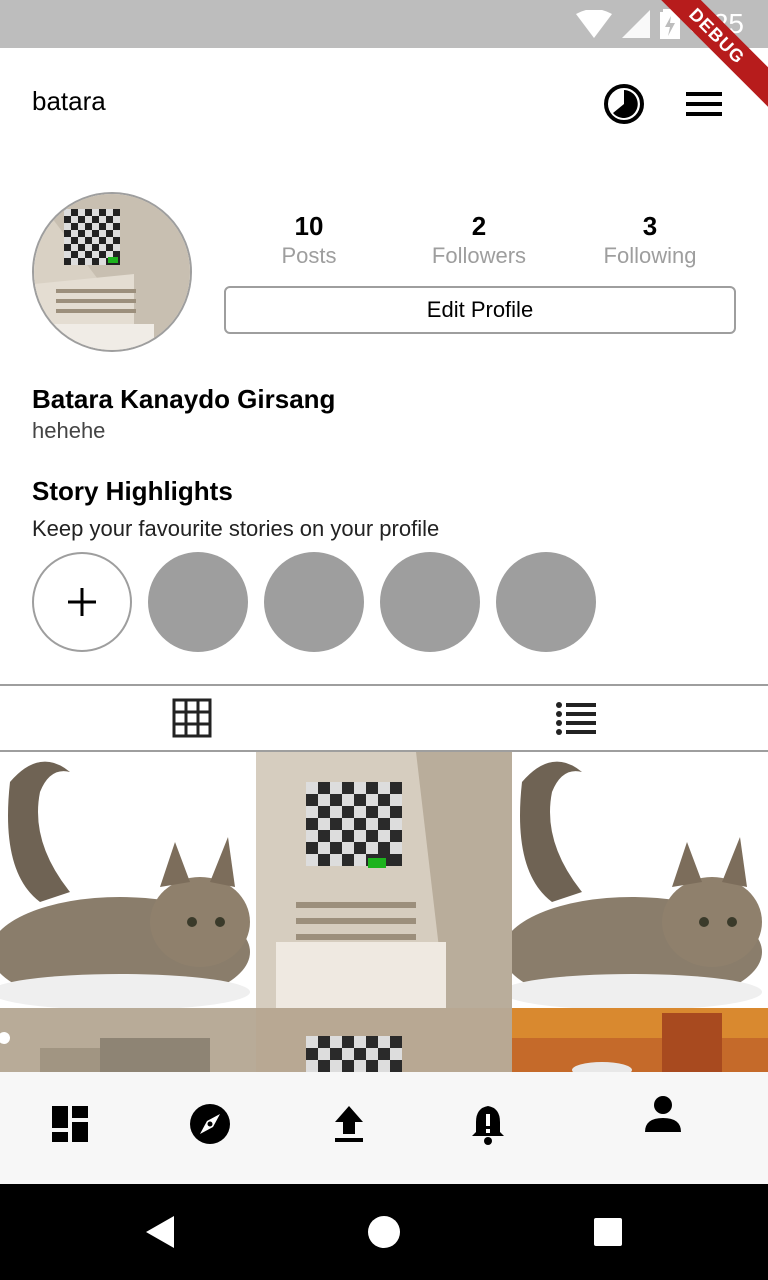 This screenshot has width=768, height=1280. I want to click on tab-list, so click(576, 718).